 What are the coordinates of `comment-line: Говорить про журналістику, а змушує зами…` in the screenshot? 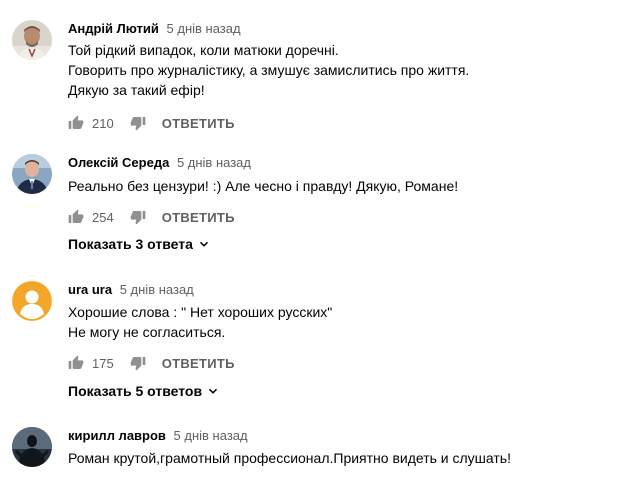 It's located at (269, 70).